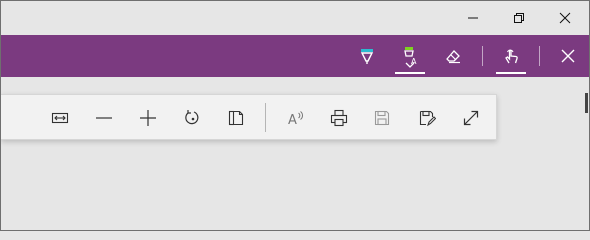  I want to click on minimize-icon, so click(473, 18).